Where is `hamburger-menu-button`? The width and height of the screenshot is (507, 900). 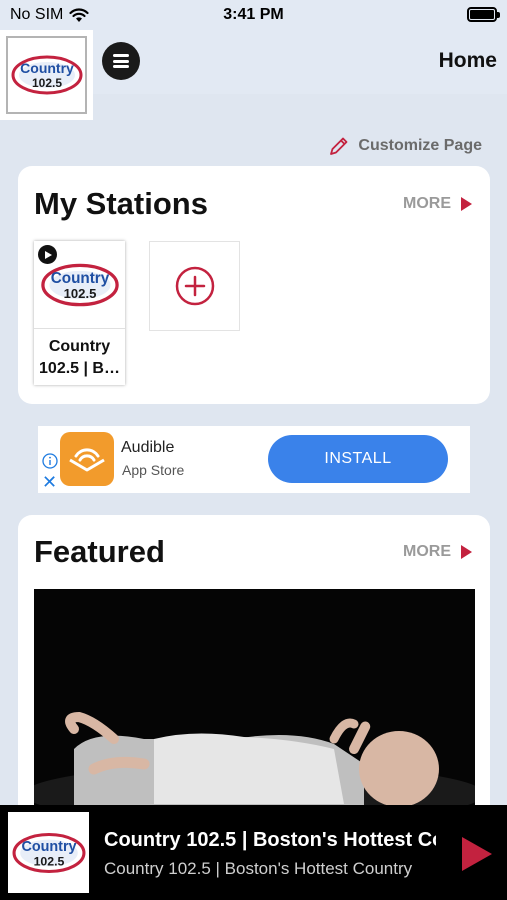 hamburger-menu-button is located at coordinates (121, 61).